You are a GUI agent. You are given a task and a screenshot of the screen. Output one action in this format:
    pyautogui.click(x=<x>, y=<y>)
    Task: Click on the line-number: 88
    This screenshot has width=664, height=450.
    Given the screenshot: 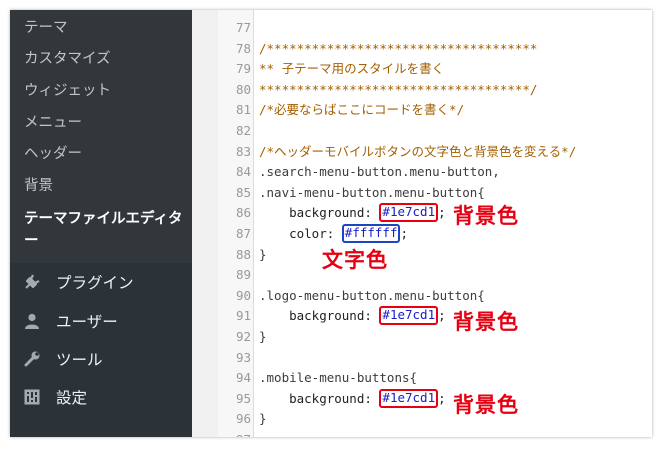 What is the action you would take?
    pyautogui.click(x=243, y=254)
    